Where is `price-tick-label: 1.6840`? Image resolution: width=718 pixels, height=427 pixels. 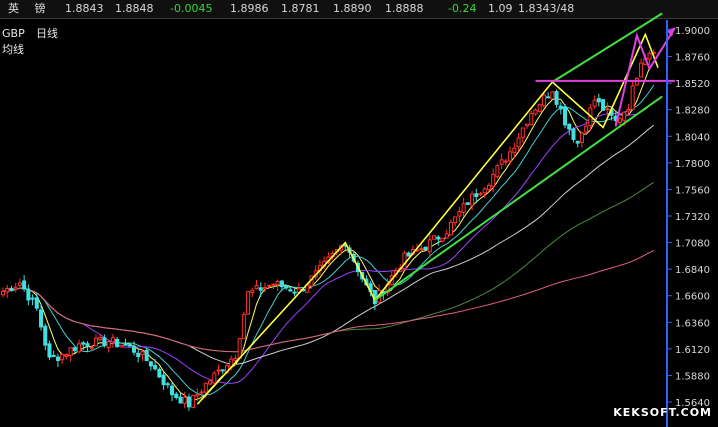 price-tick-label: 1.6840 is located at coordinates (692, 270).